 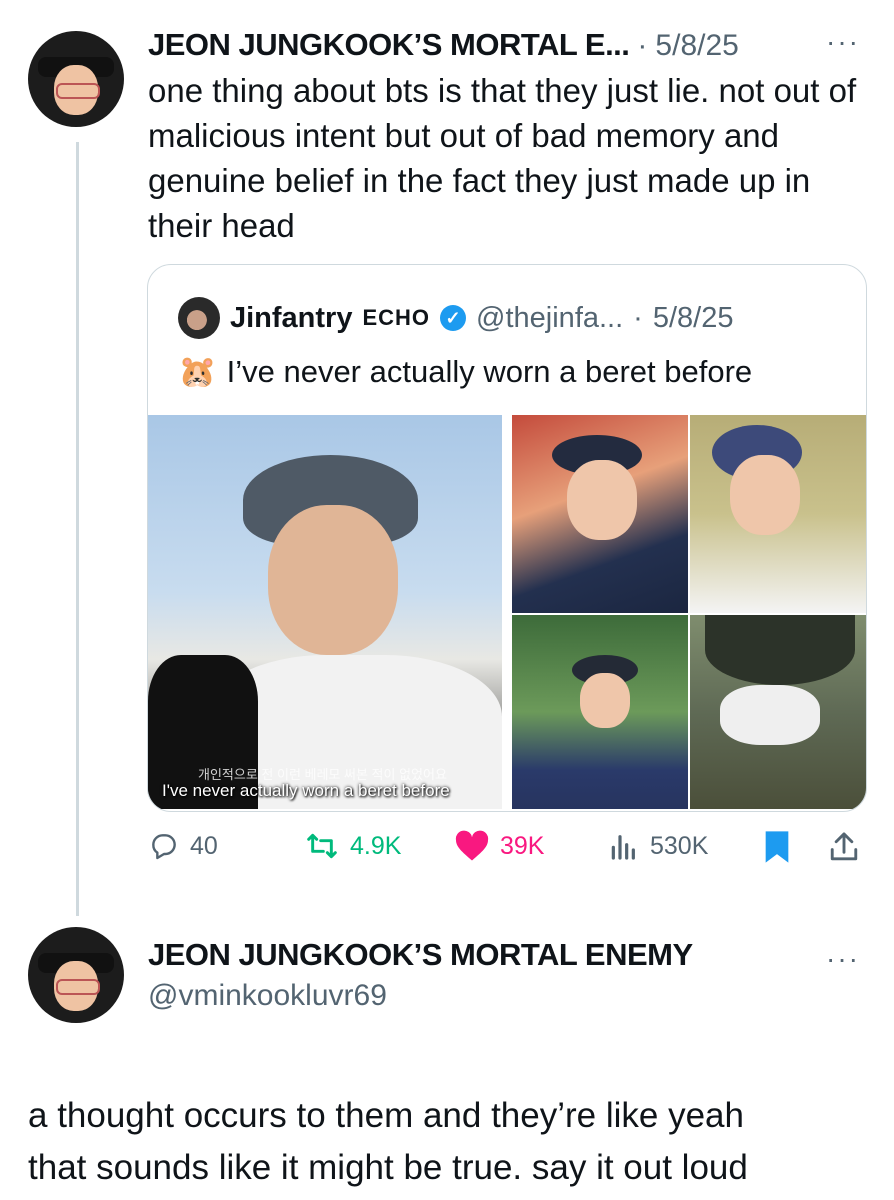 I want to click on share-icon, so click(x=844, y=846).